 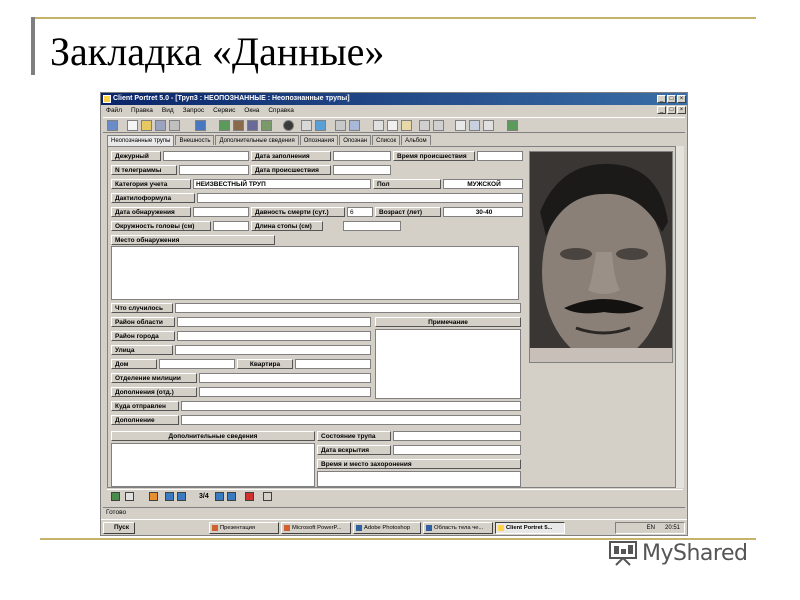 I want to click on death-age-field: 6, so click(x=360, y=212).